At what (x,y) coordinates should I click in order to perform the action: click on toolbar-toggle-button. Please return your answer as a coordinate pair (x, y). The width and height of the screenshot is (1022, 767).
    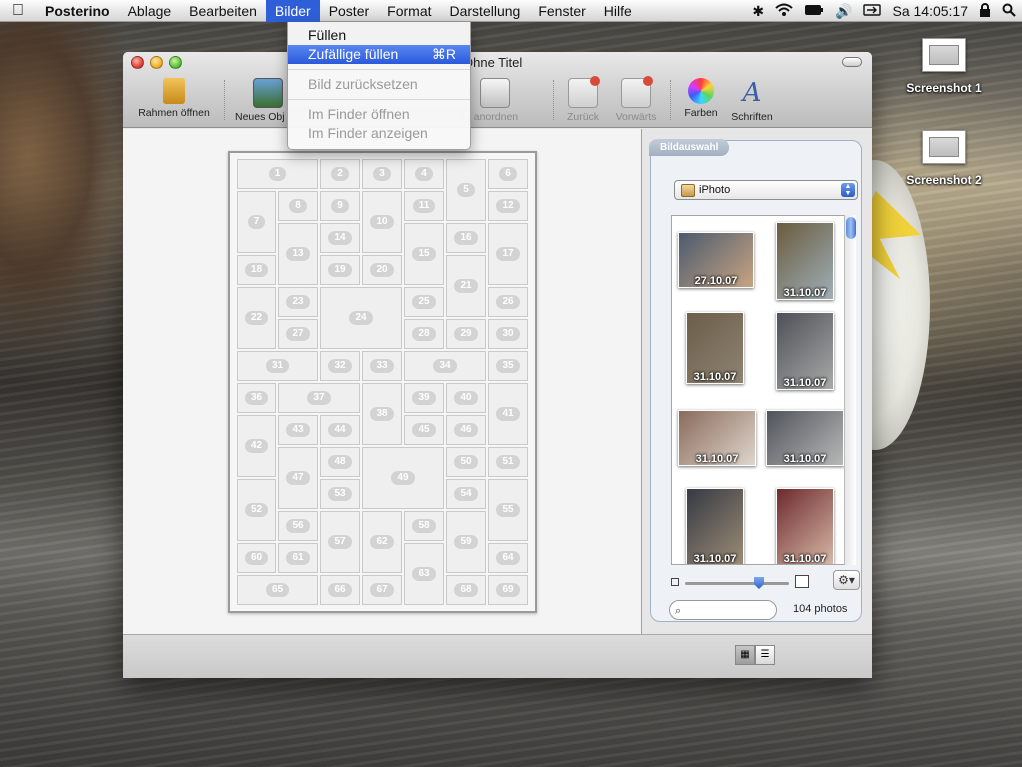
    Looking at the image, I should click on (852, 62).